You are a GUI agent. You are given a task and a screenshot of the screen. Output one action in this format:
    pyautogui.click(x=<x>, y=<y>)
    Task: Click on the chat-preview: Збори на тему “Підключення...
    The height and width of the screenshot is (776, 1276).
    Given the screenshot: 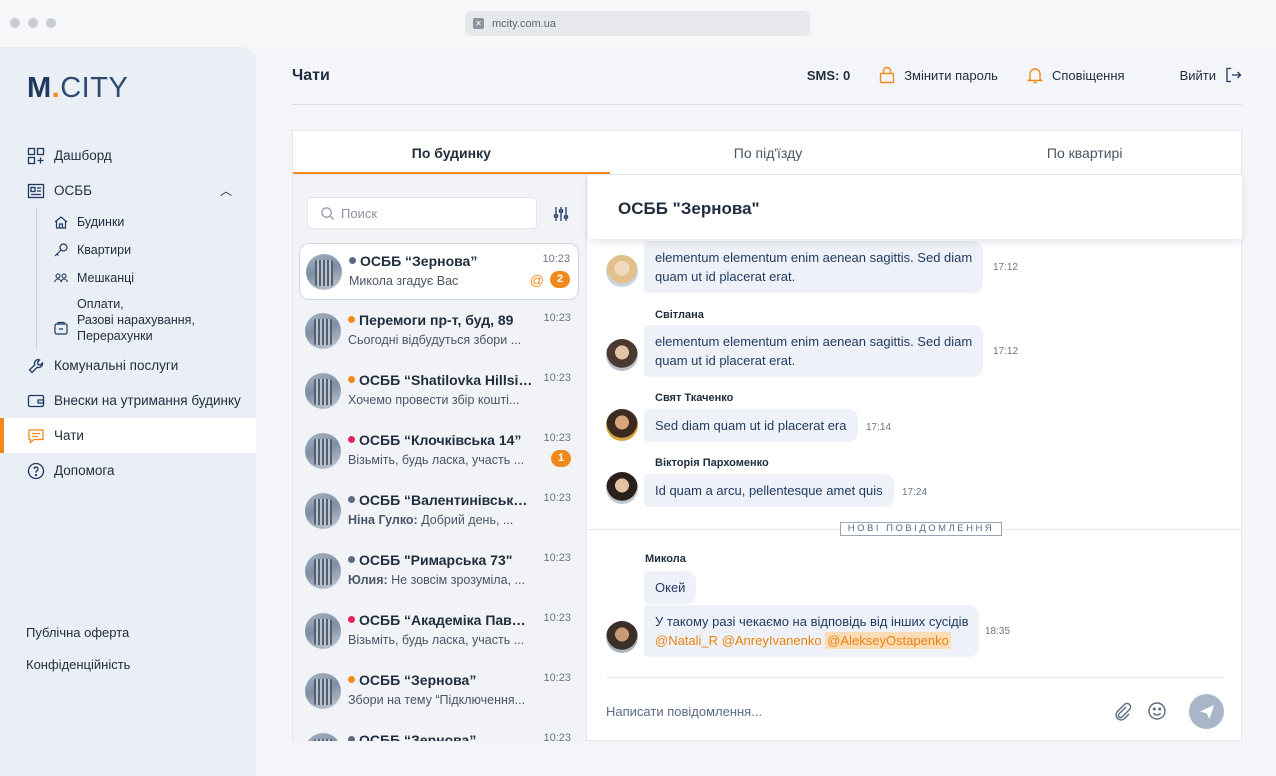 What is the action you would take?
    pyautogui.click(x=437, y=700)
    